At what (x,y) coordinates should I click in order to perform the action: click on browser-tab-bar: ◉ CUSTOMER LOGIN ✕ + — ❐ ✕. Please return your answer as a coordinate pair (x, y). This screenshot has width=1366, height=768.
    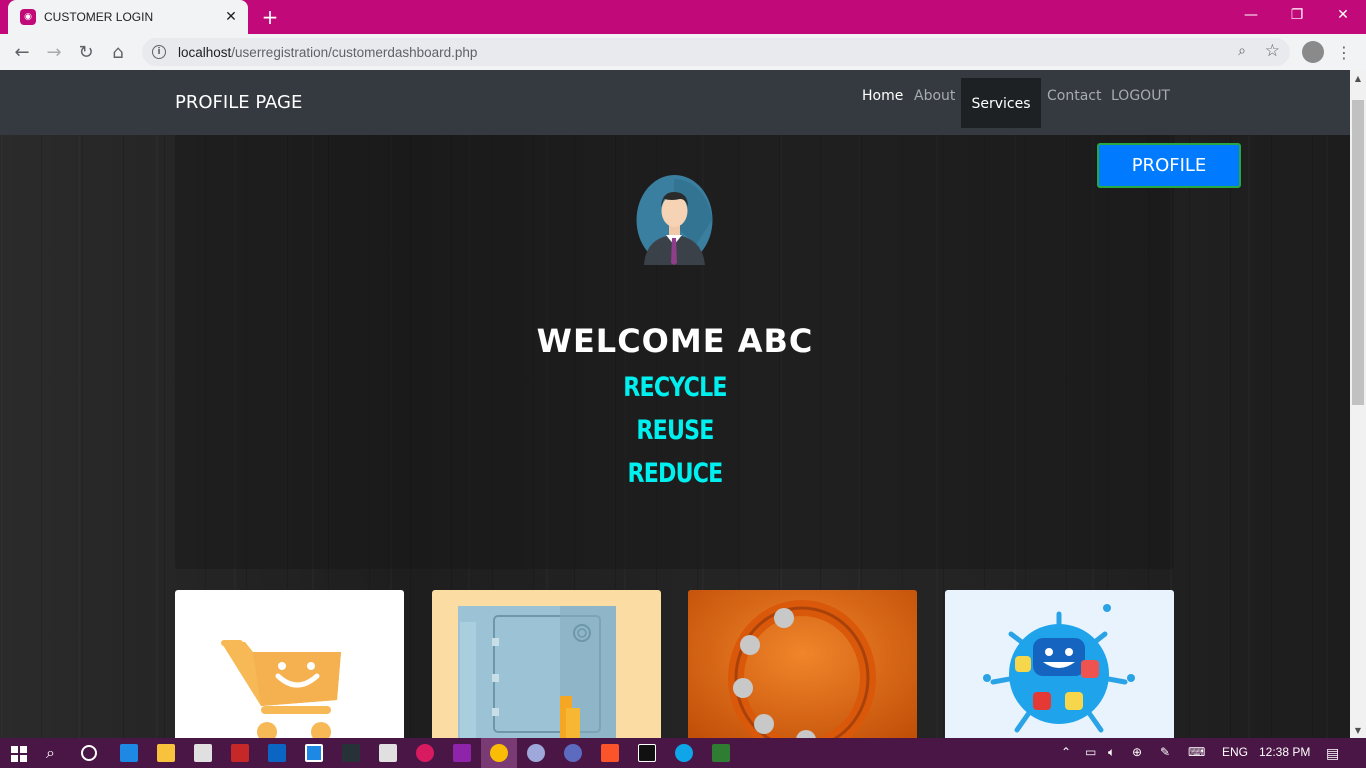
    Looking at the image, I should click on (683, 17).